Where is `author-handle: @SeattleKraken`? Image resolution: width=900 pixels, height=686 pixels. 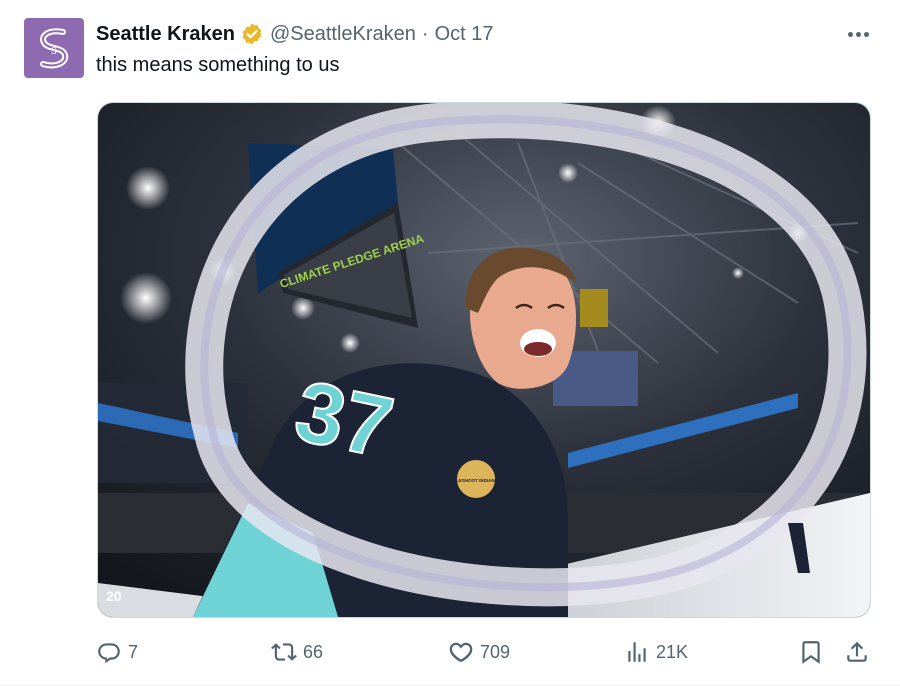
author-handle: @SeattleKraken is located at coordinates (343, 34).